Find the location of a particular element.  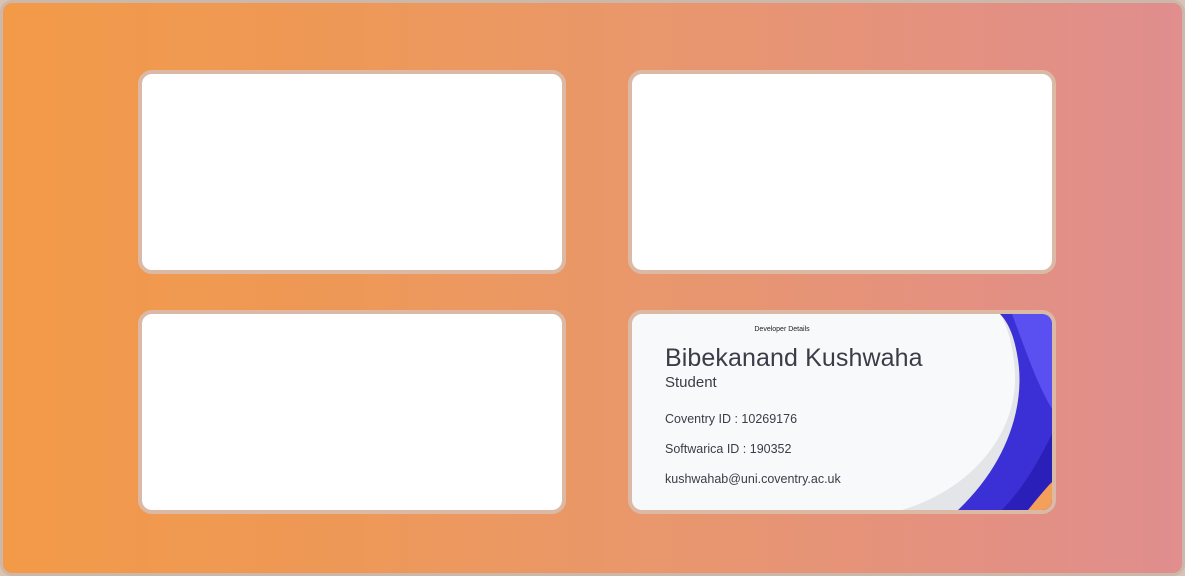

developer-details-heading: Developer Details is located at coordinates (782, 329).